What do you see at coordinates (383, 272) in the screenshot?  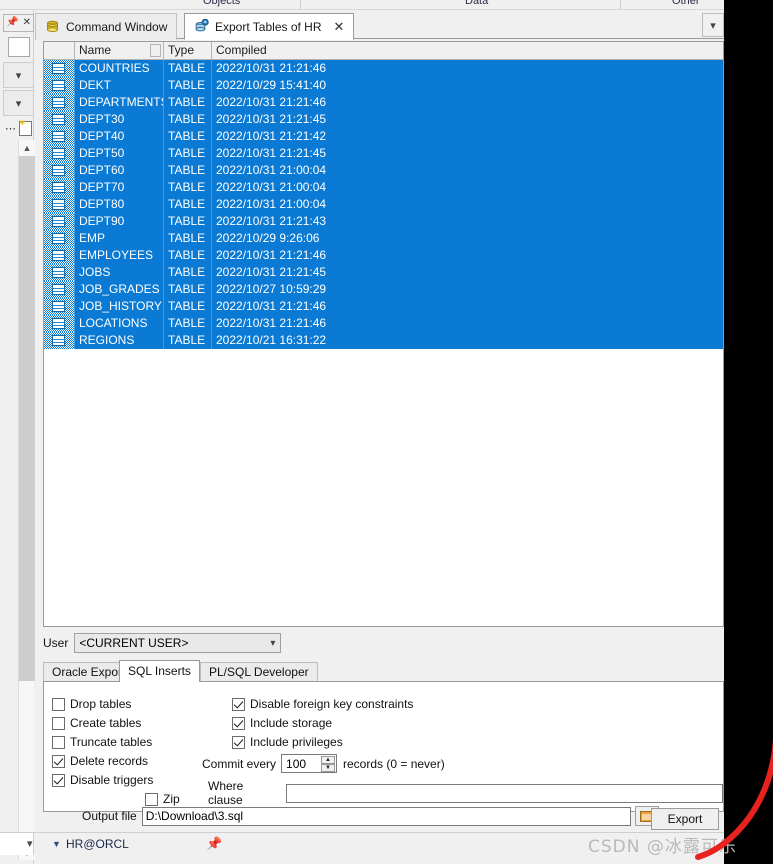 I see `table-row: JOBS TABLE 2022/10/31 21:21:45` at bounding box center [383, 272].